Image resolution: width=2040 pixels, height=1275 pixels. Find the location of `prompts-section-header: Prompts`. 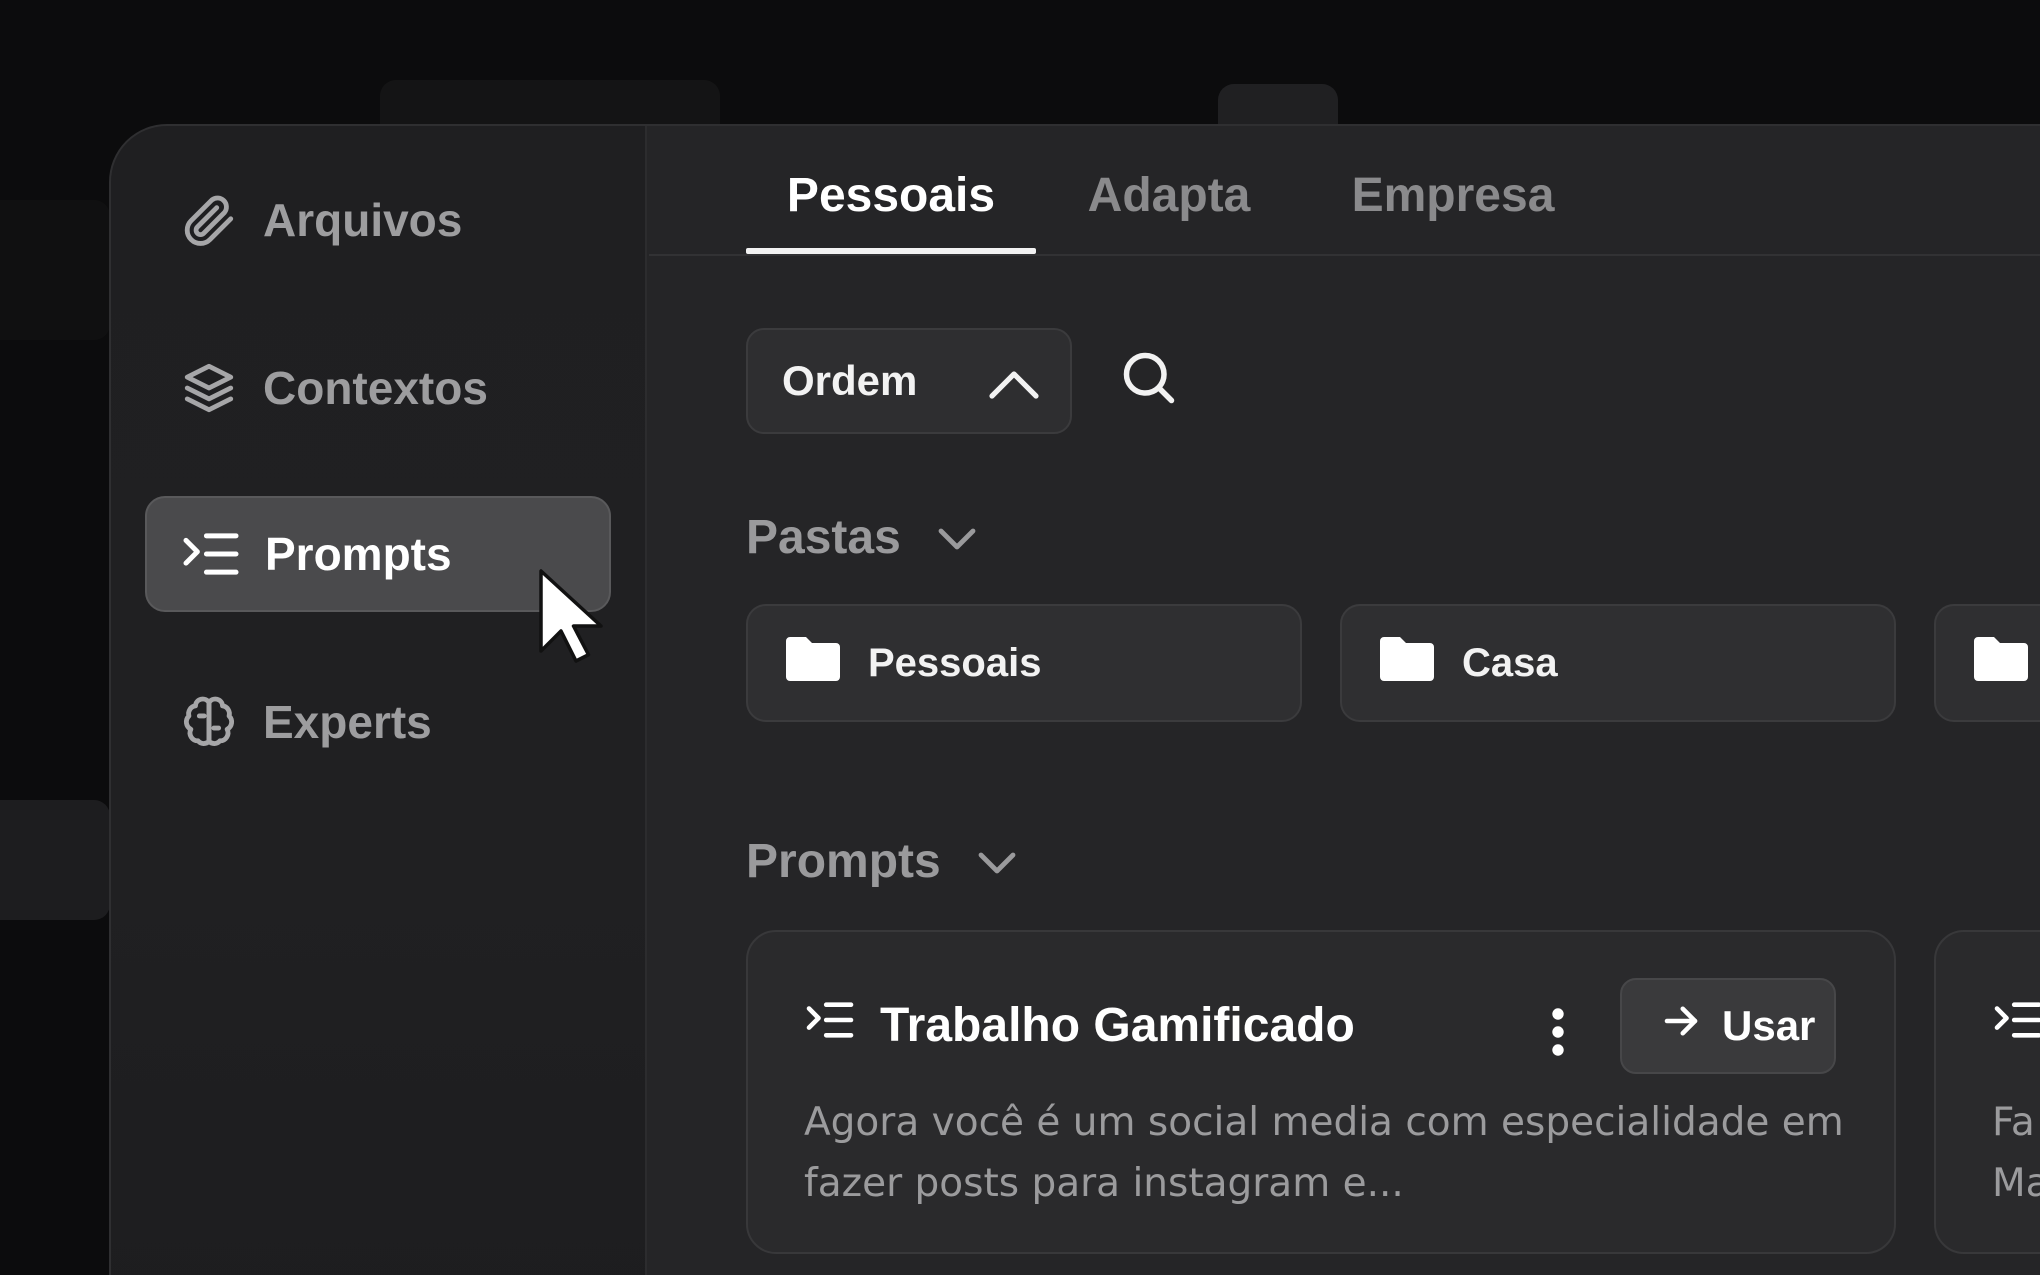

prompts-section-header: Prompts is located at coordinates (881, 861).